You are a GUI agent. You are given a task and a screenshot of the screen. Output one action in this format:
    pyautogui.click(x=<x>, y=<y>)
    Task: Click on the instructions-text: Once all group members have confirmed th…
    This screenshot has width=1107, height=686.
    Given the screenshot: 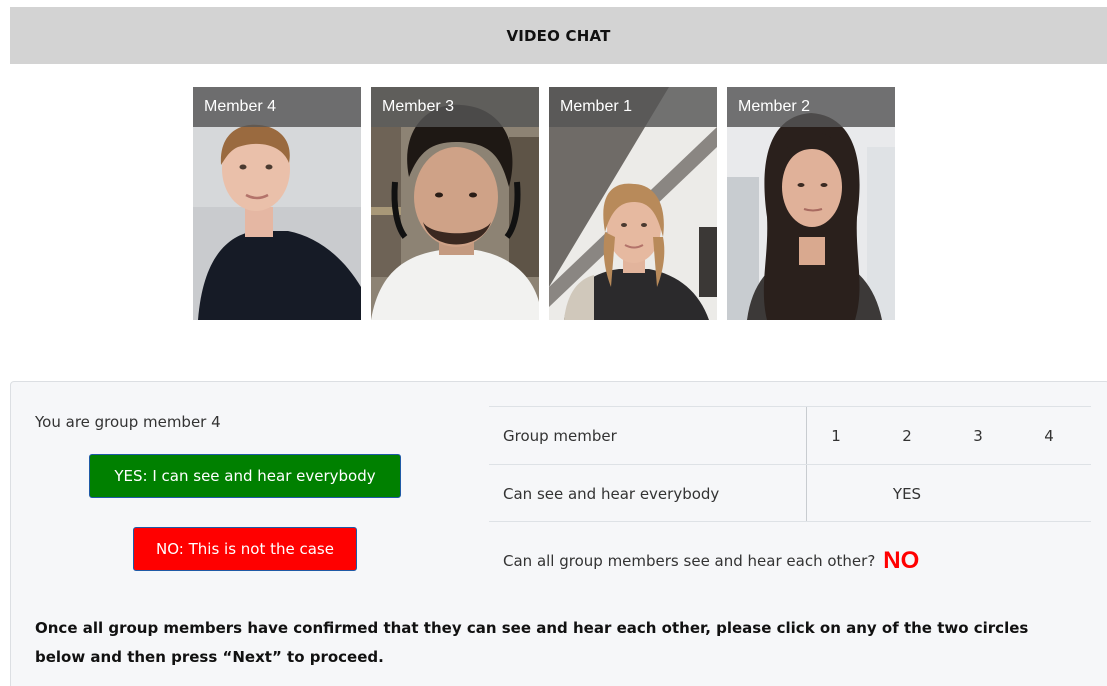 What is the action you would take?
    pyautogui.click(x=532, y=642)
    